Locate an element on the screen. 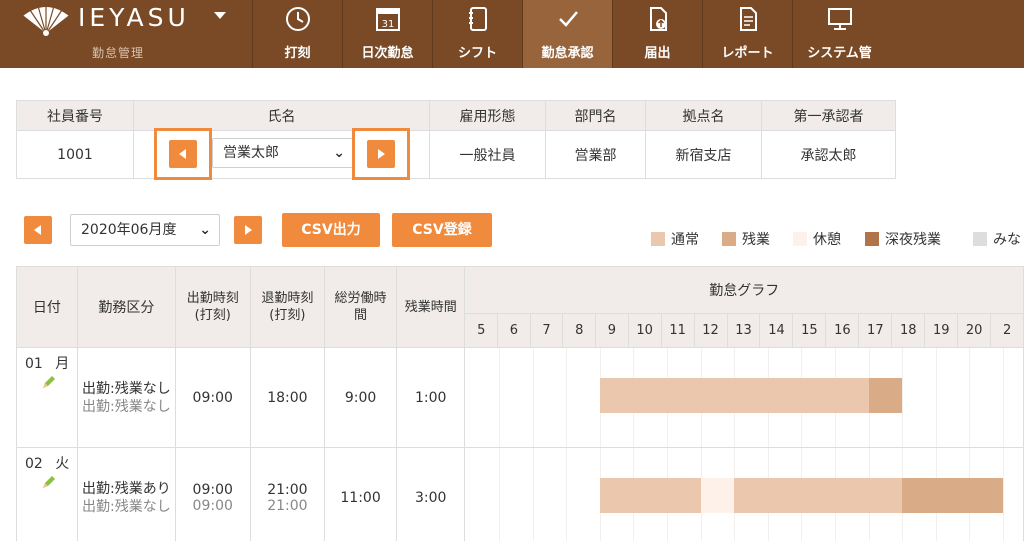 Image resolution: width=1024 pixels, height=541 pixels. clock-in: 09:00 is located at coordinates (212, 397).